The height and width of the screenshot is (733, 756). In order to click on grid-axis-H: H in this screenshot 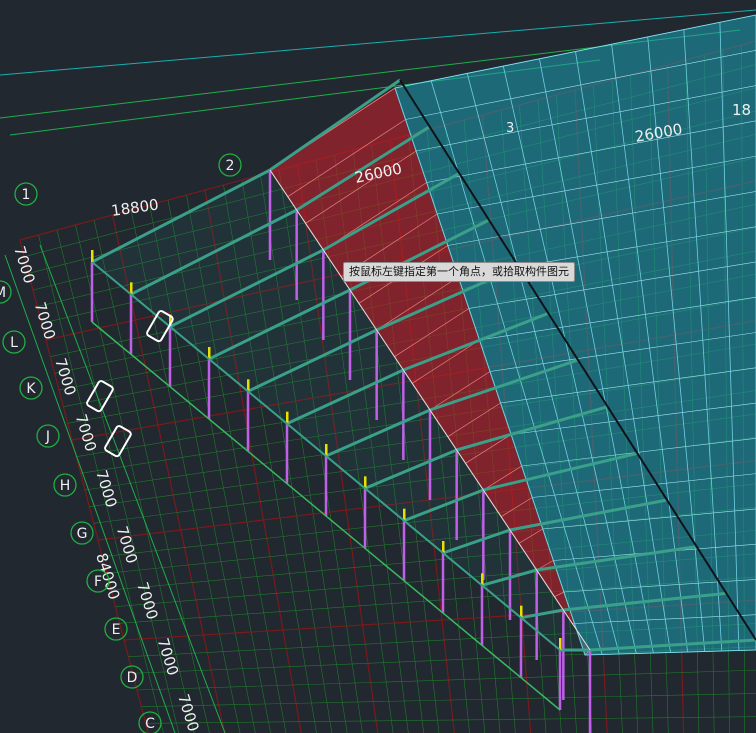, I will do `click(65, 485)`.